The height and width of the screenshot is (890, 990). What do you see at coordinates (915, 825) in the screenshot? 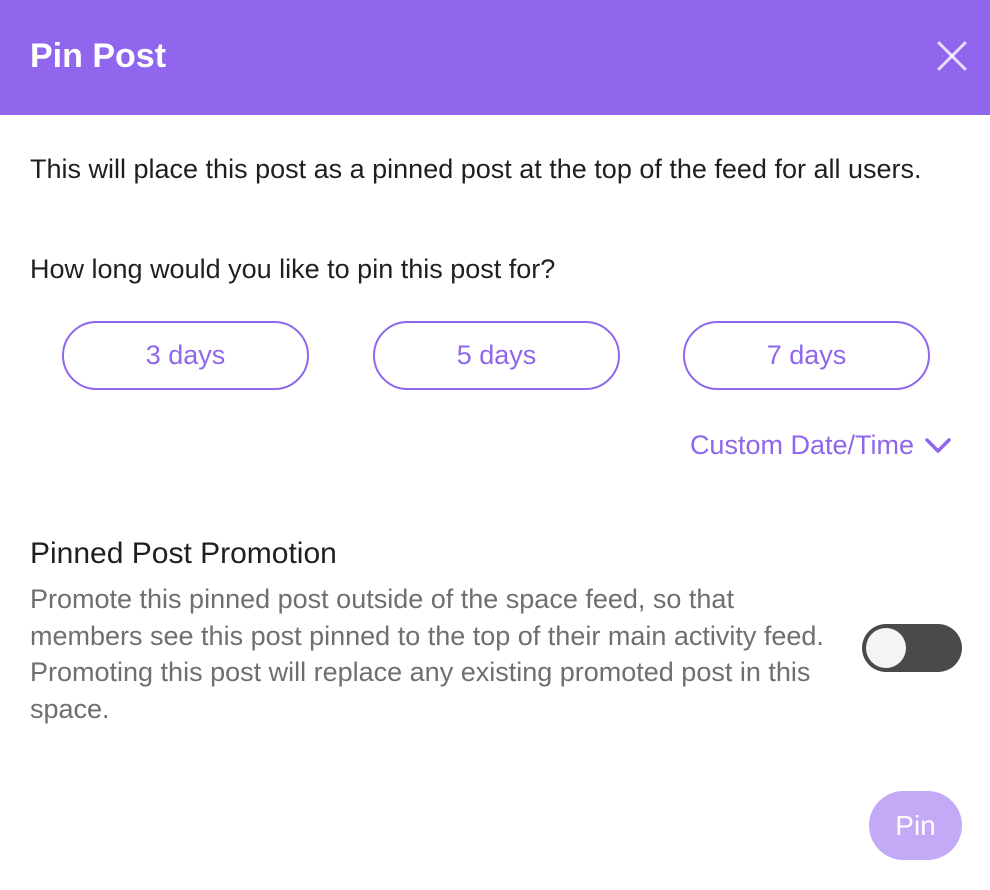
I see `pin-button: Pin` at bounding box center [915, 825].